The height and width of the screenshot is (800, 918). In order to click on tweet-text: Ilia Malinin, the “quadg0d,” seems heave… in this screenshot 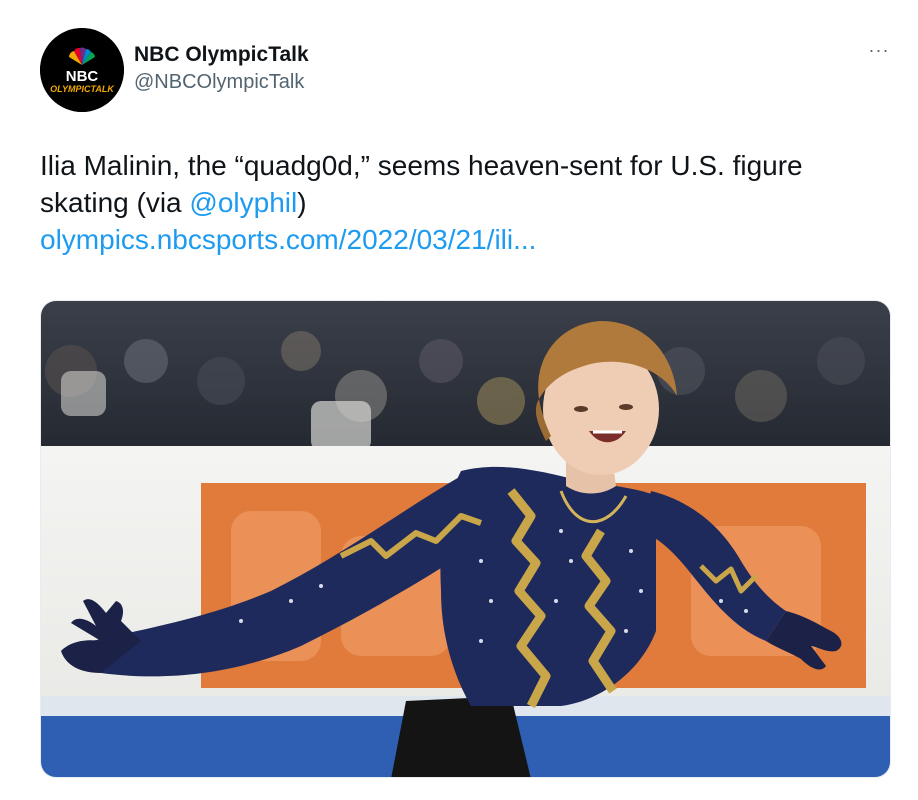, I will do `click(450, 202)`.